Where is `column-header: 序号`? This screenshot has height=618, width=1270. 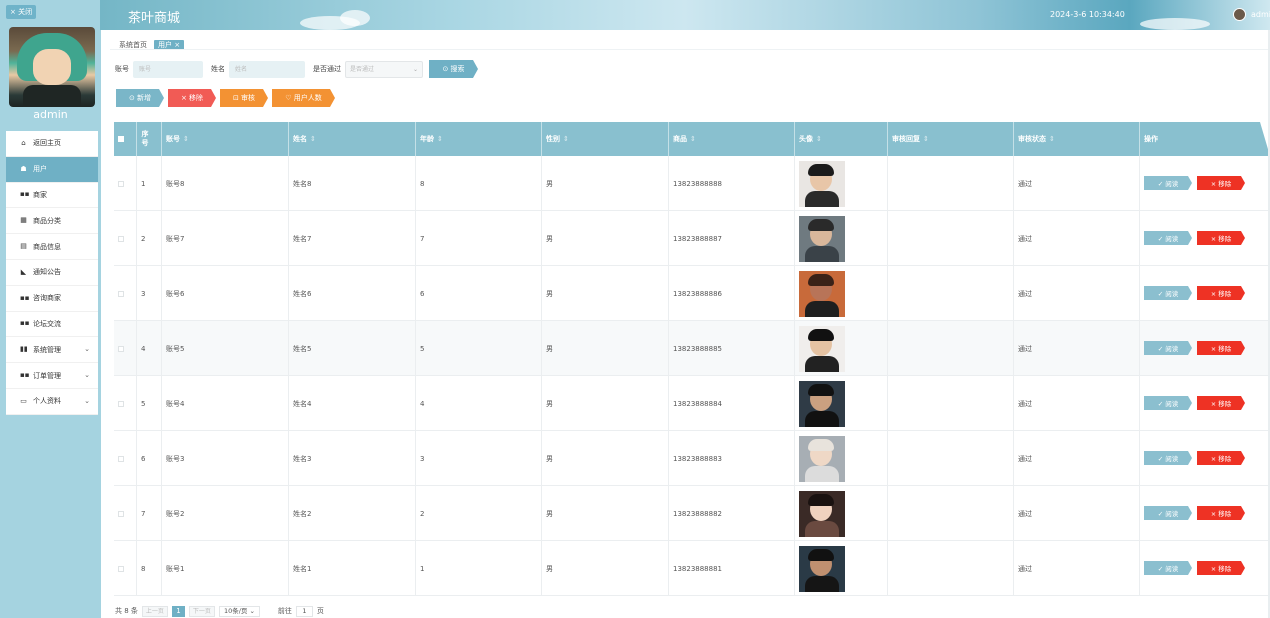
column-header: 序号 is located at coordinates (148, 139).